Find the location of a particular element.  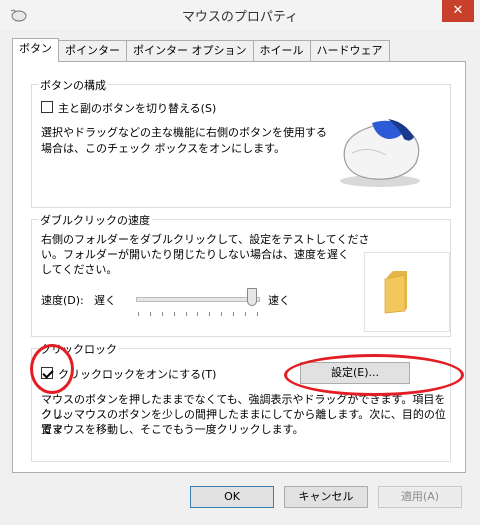

tab-buttons: ボタン is located at coordinates (35, 50).